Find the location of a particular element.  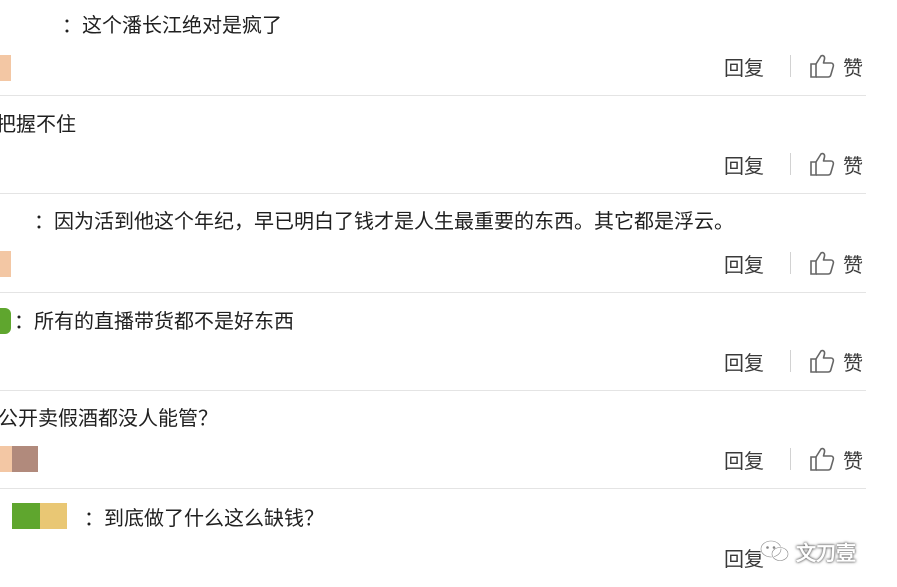

comment-text: ：这个潘长江绝对是疯了 is located at coordinates (172, 25).